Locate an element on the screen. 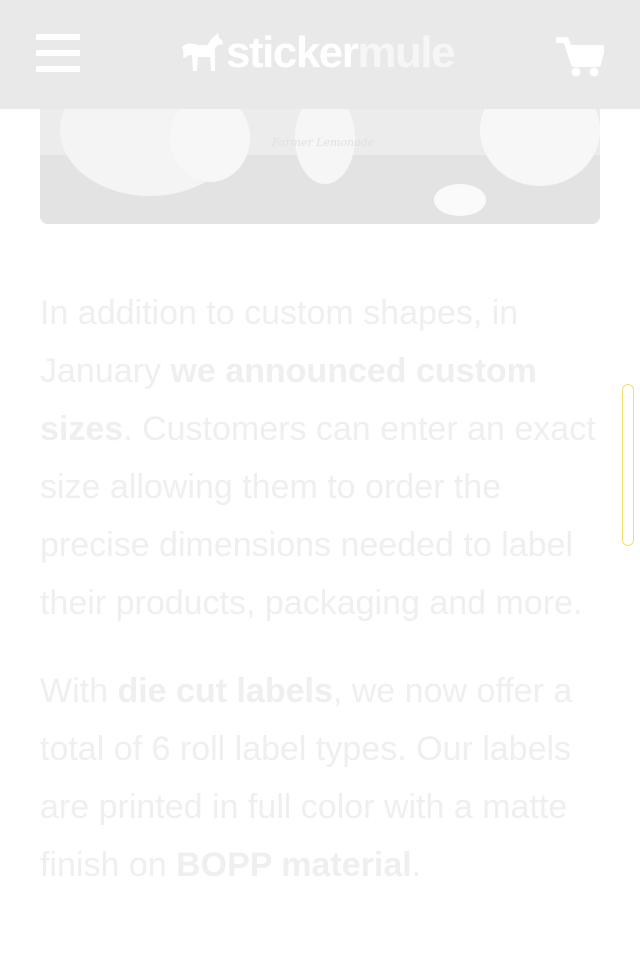  scroll-indicator is located at coordinates (628, 465).